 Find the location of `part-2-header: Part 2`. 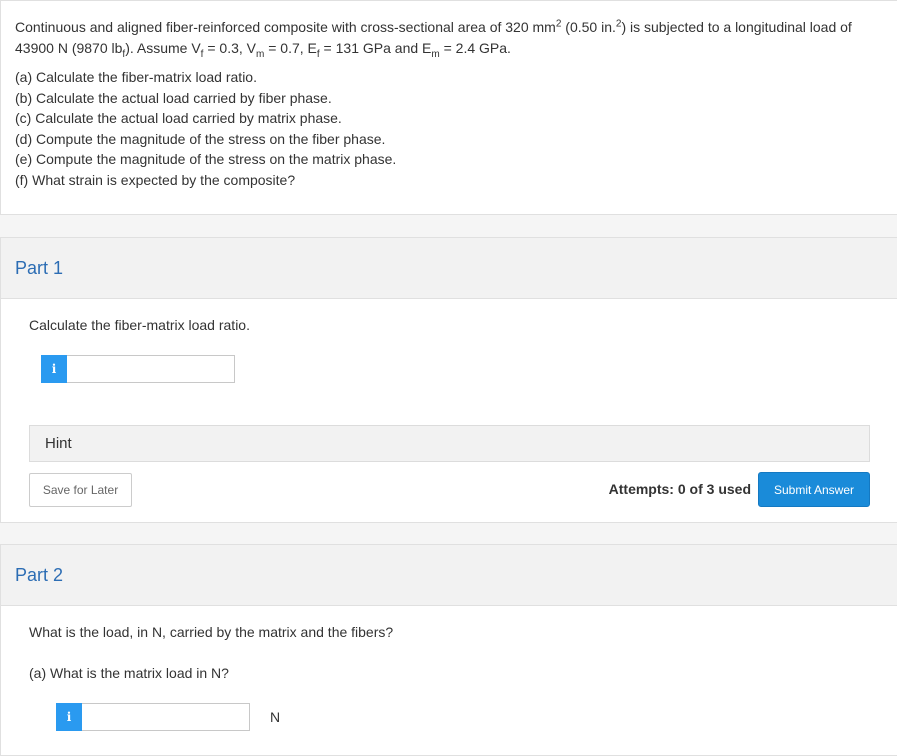

part-2-header: Part 2 is located at coordinates (449, 575).